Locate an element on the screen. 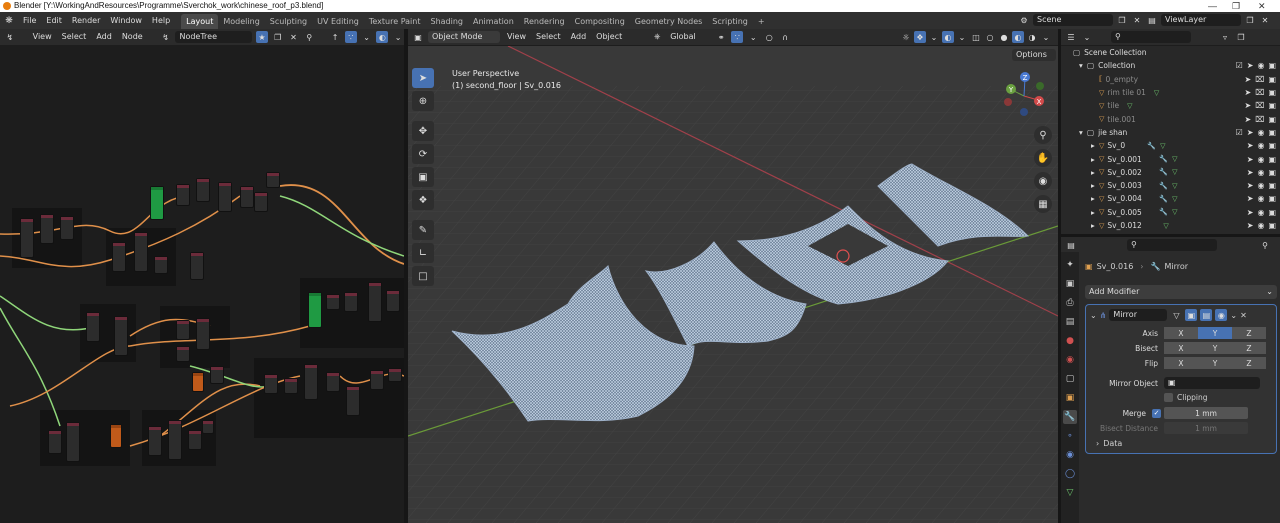  outliner-row: ▸ ▽ Sv_0.002 🔧 ▽ ➤ ◉ ▣ is located at coordinates (1170, 172).